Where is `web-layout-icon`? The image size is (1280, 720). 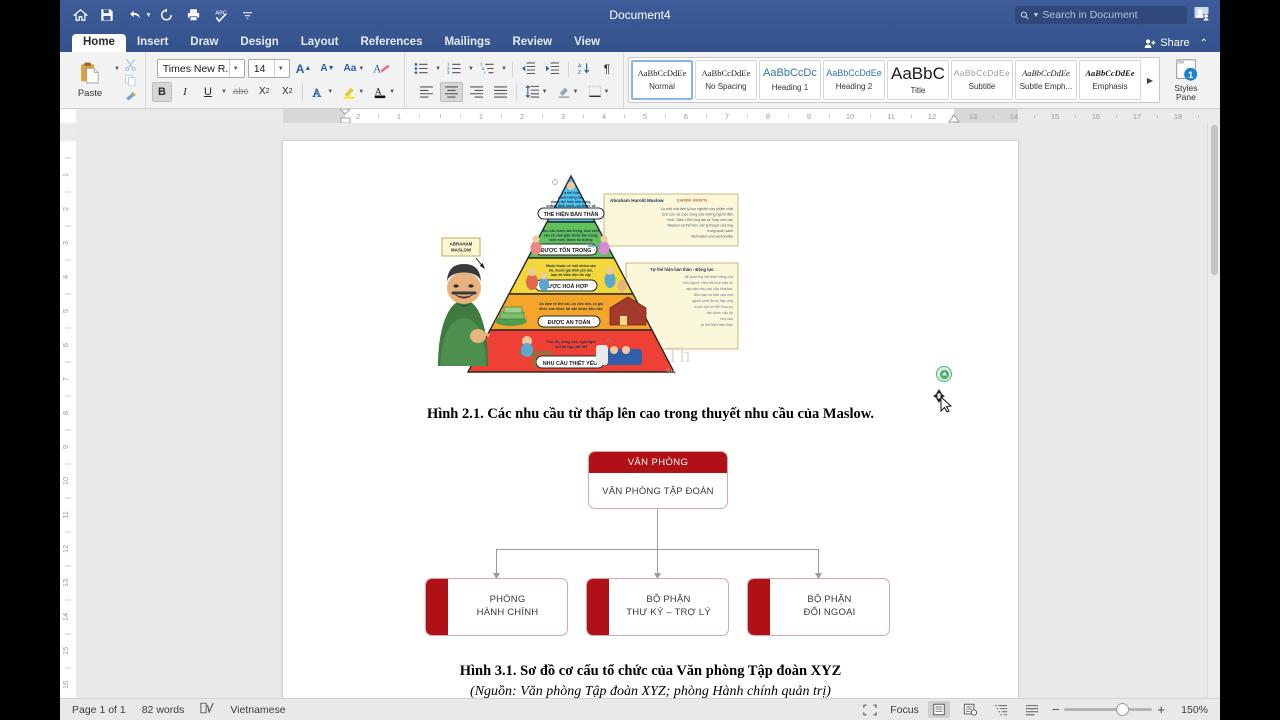 web-layout-icon is located at coordinates (970, 709).